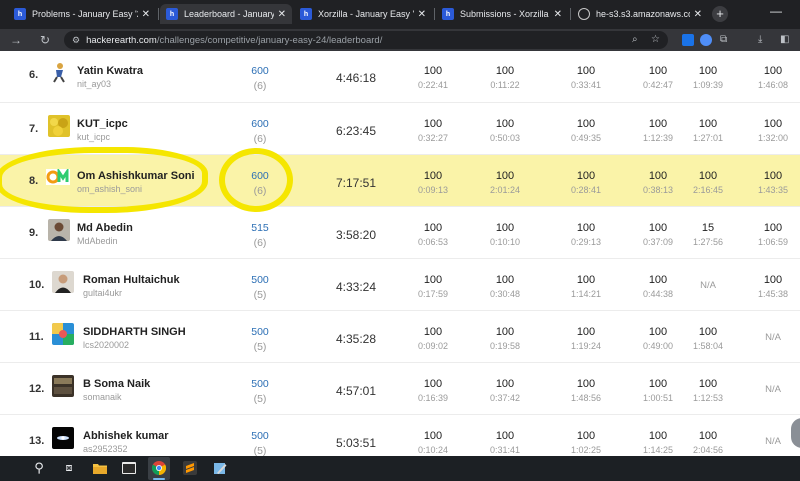 Image resolution: width=800 pixels, height=481 pixels. Describe the element at coordinates (760, 39) in the screenshot. I see `download-icon: ⤓` at that location.